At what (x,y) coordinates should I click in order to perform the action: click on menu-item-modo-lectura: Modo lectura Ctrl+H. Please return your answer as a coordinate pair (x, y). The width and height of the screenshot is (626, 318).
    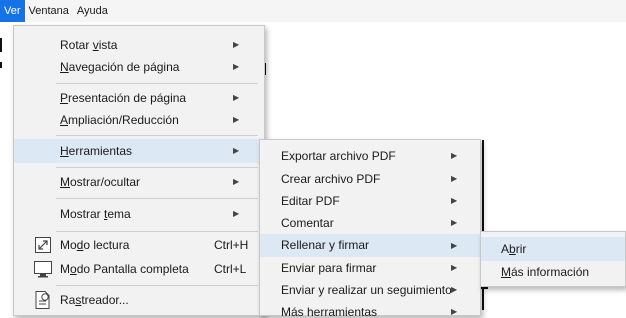
    Looking at the image, I should click on (139, 245).